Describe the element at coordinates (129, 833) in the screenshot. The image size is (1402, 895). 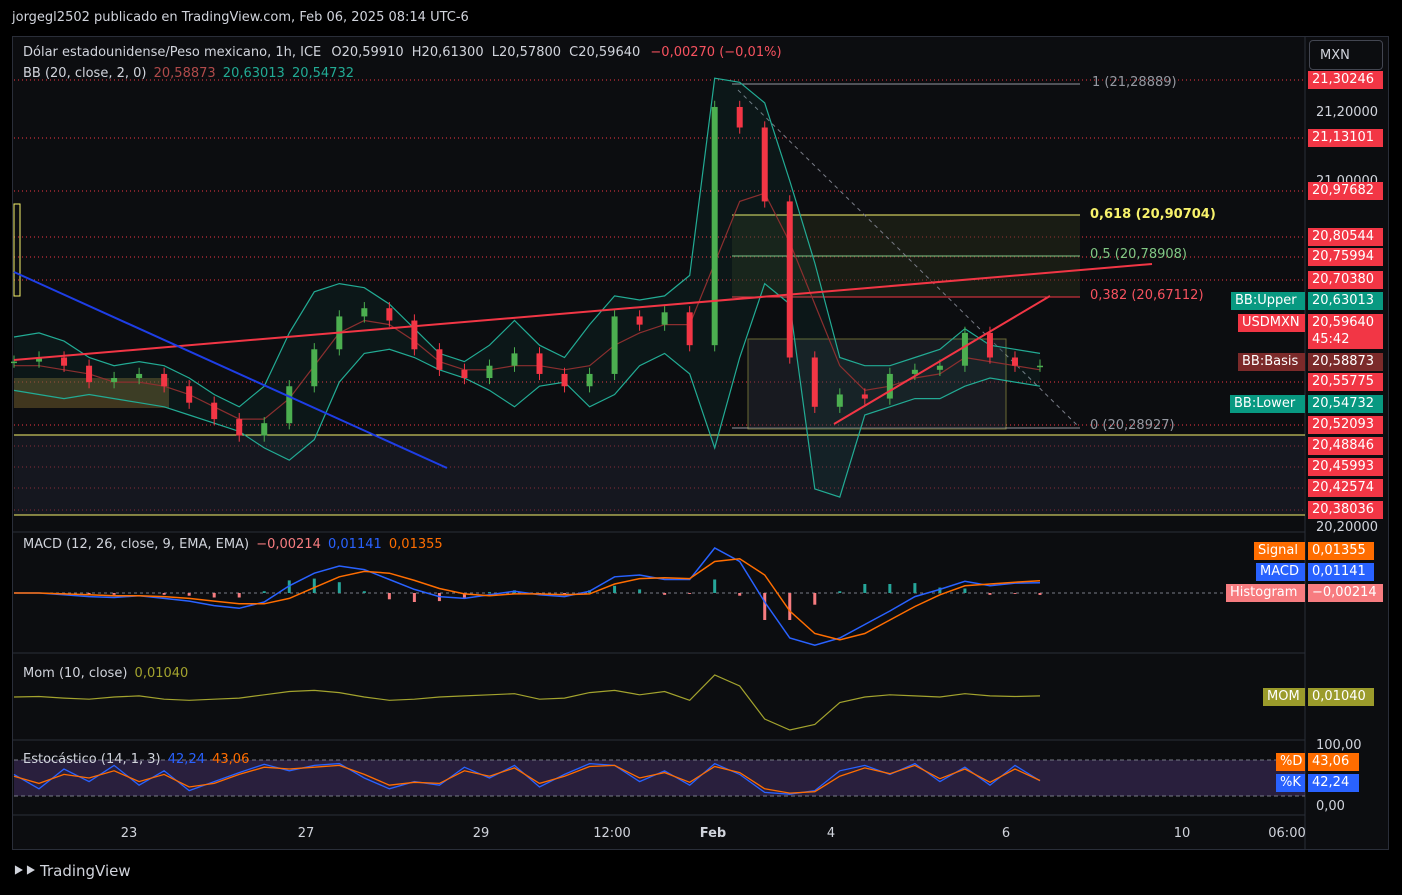
I see `time-tick: 23` at that location.